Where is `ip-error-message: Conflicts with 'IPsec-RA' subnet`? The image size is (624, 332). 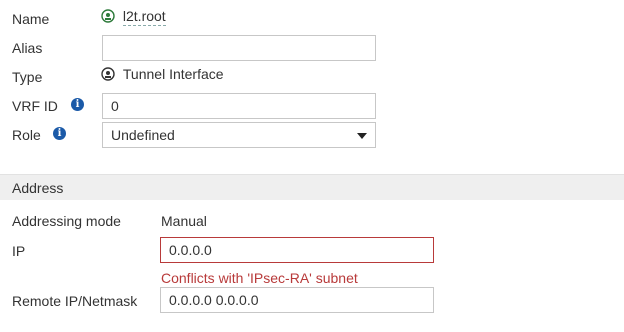
ip-error-message: Conflicts with 'IPsec-RA' subnet is located at coordinates (259, 278).